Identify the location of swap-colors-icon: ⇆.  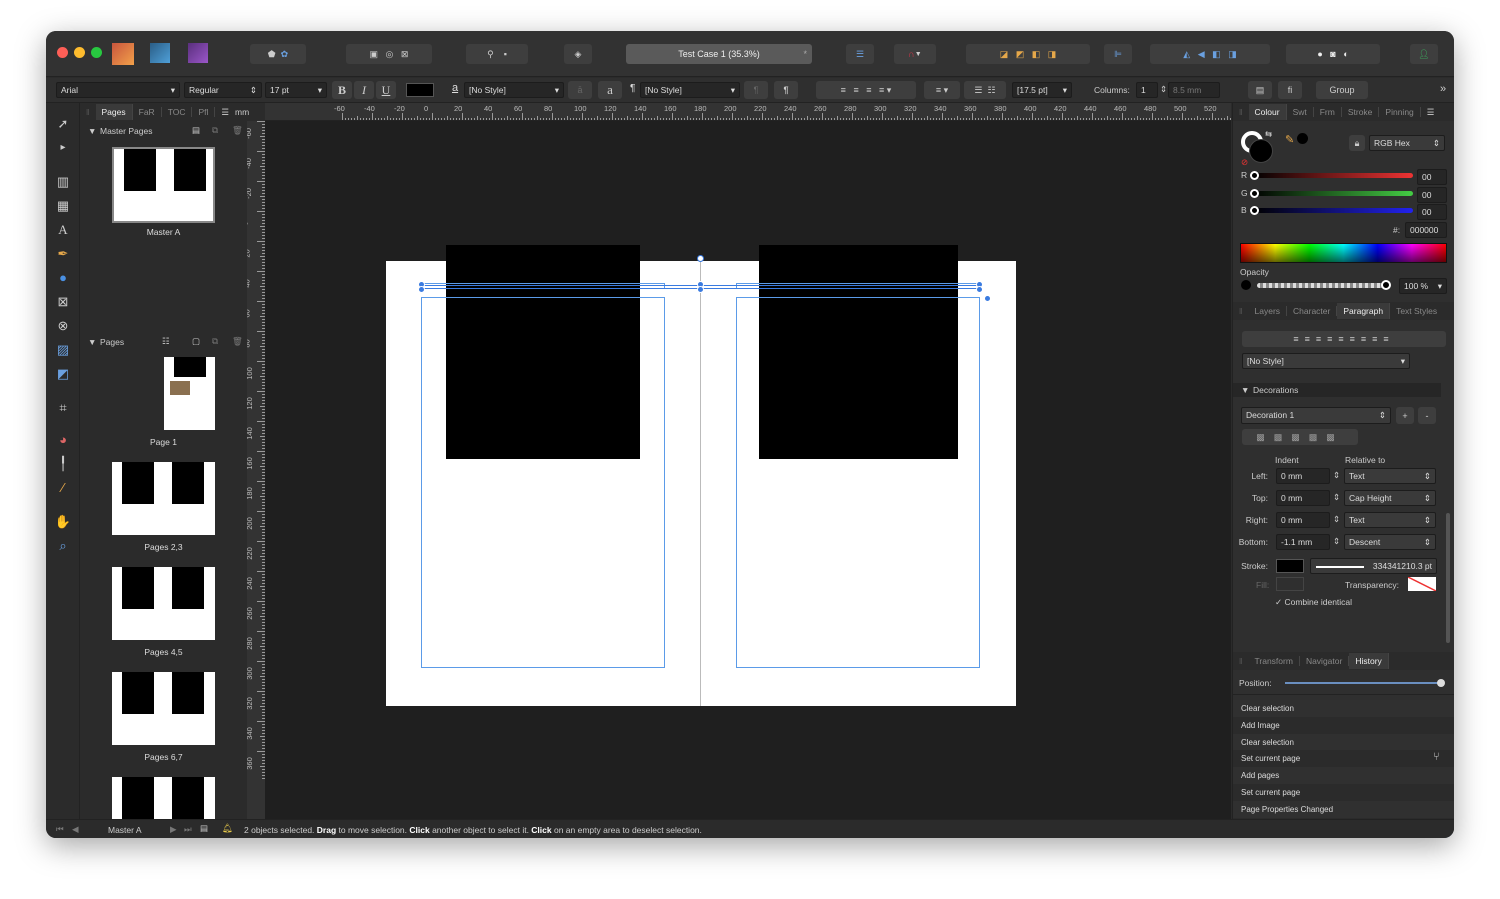
(1268, 134).